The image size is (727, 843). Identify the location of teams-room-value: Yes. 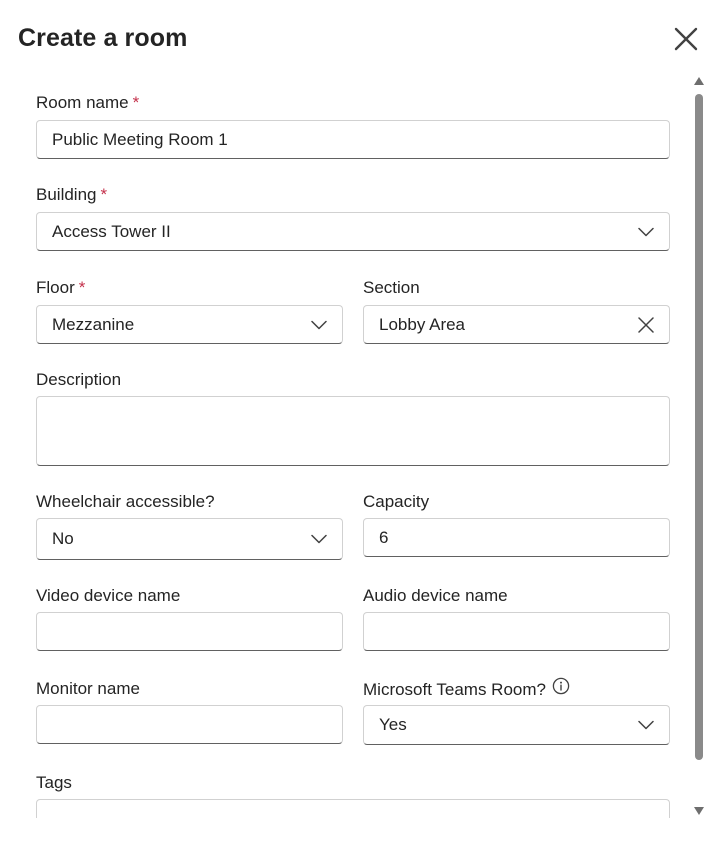
(393, 724).